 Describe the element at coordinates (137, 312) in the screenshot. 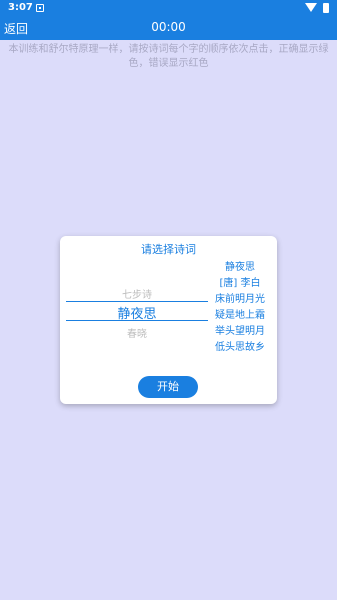

I see `poem-picker: 七步诗 静夜思 春晓` at that location.